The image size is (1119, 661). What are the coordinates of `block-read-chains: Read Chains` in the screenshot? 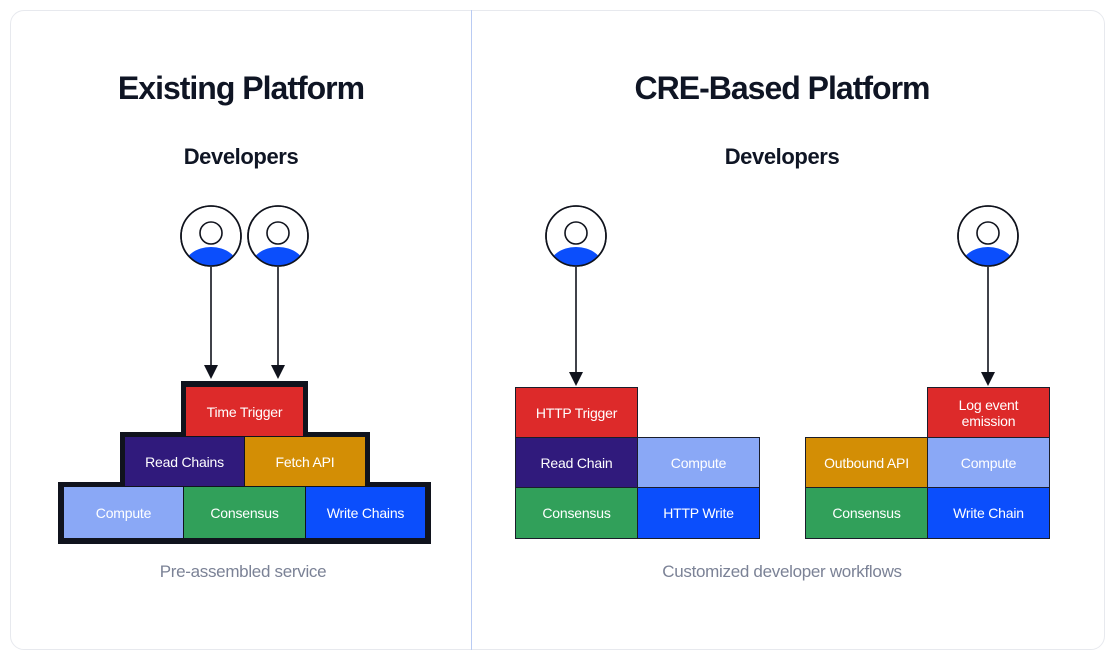 It's located at (184, 461).